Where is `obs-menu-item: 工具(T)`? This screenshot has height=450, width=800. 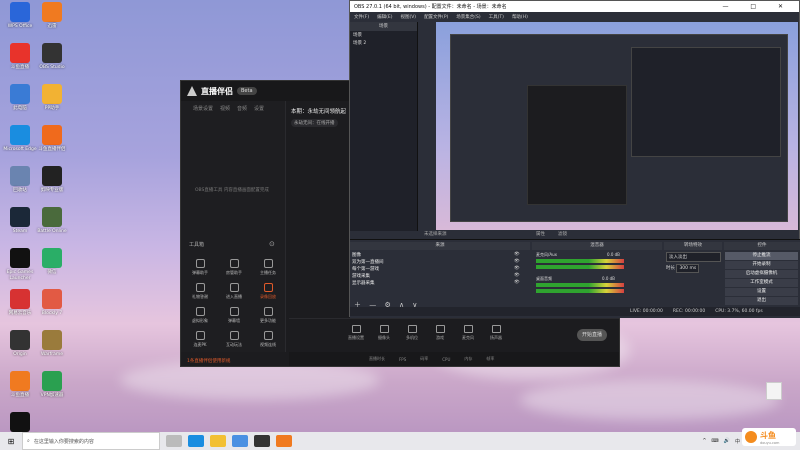 obs-menu-item: 工具(T) is located at coordinates (496, 17).